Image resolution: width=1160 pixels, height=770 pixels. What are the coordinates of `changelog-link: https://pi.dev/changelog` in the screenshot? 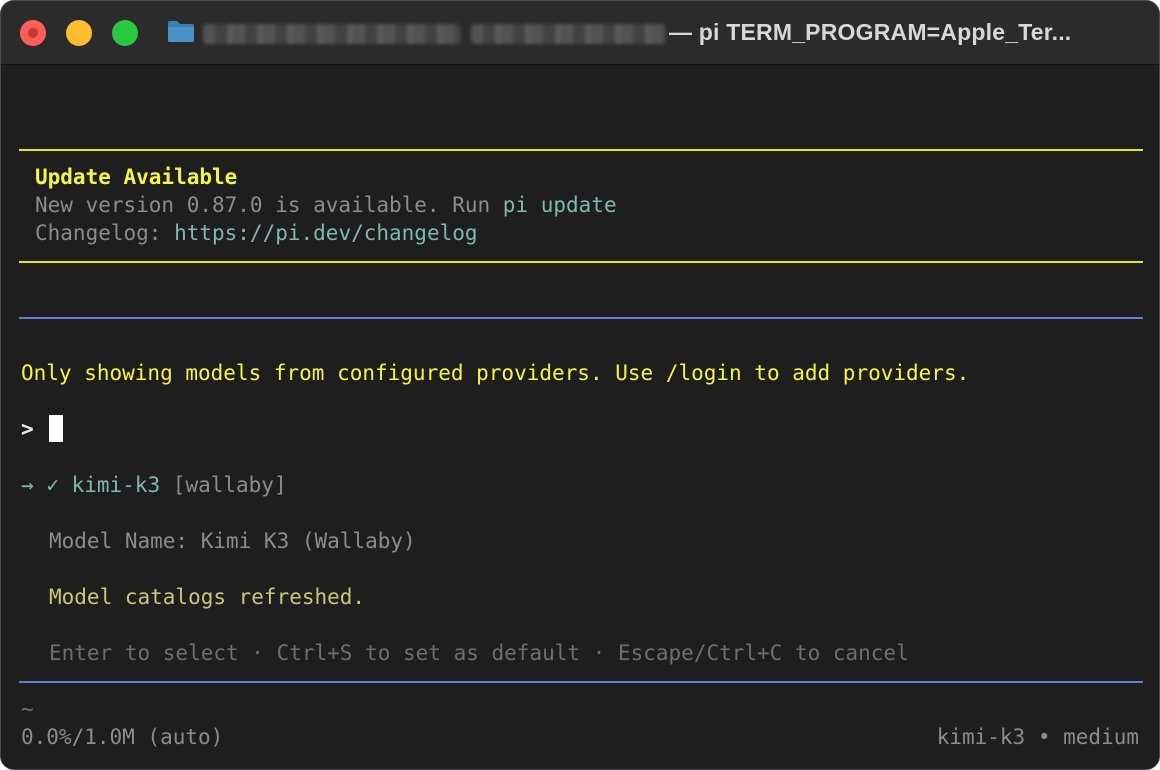 It's located at (325, 233).